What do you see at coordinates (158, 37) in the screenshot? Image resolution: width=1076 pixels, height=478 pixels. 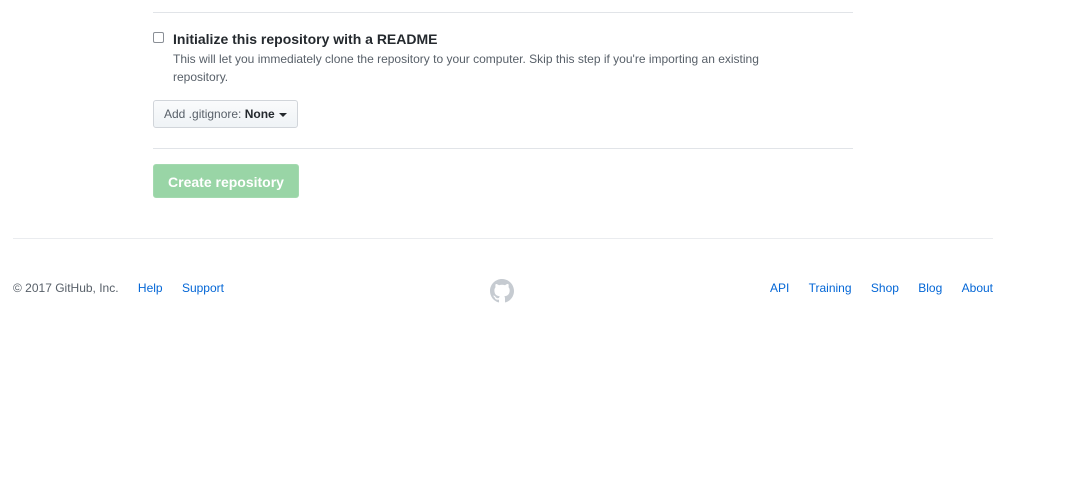 I see `readme-checkbox` at bounding box center [158, 37].